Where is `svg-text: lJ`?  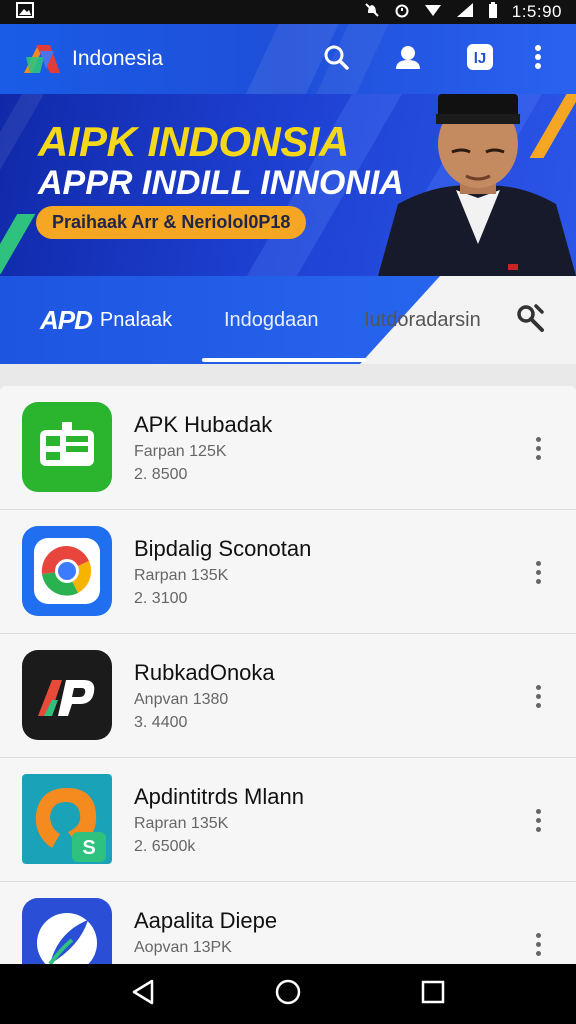 svg-text: lJ is located at coordinates (480, 58).